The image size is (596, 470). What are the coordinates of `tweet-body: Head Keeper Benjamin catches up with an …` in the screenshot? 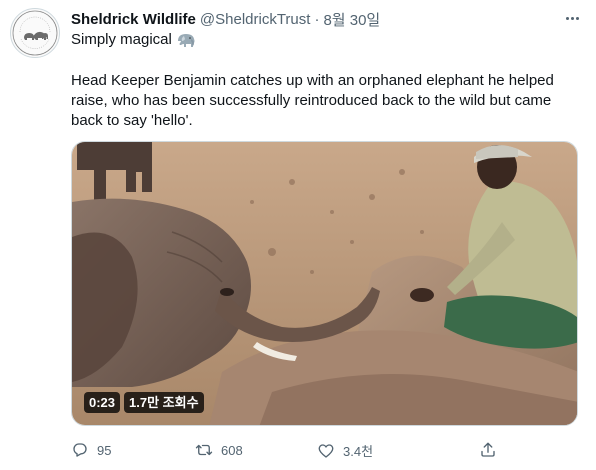 It's located at (312, 100).